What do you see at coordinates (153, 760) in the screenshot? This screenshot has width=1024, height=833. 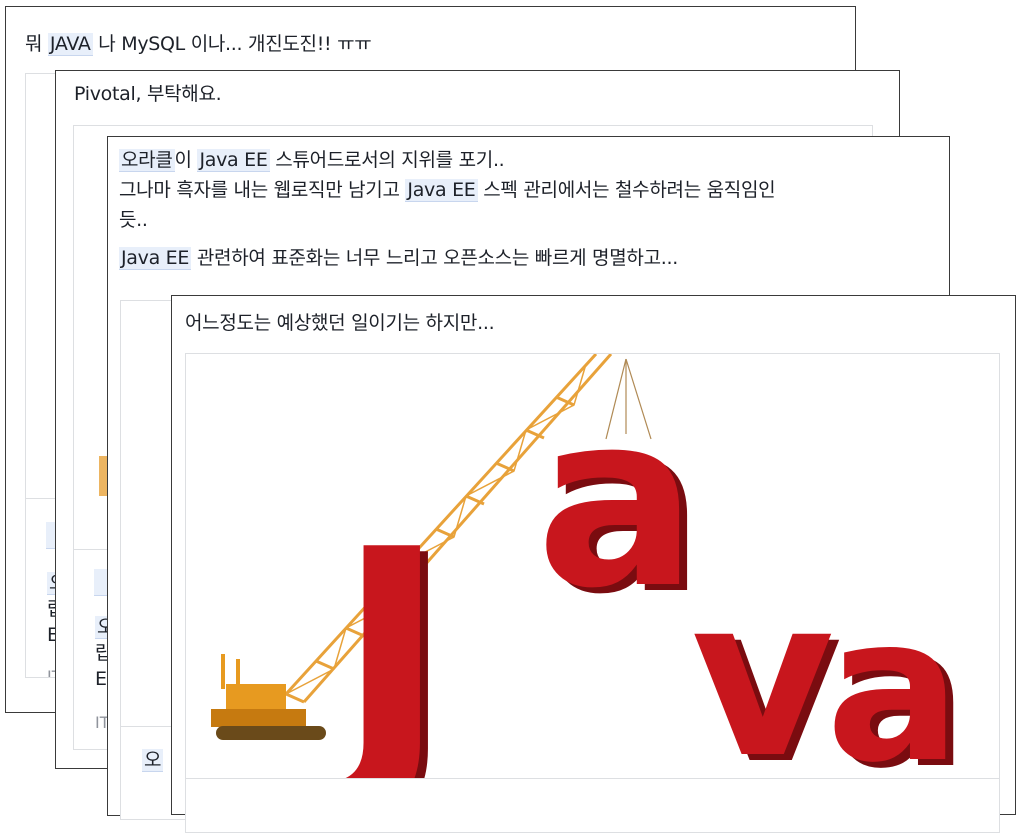 I see `preview-text: 오` at bounding box center [153, 760].